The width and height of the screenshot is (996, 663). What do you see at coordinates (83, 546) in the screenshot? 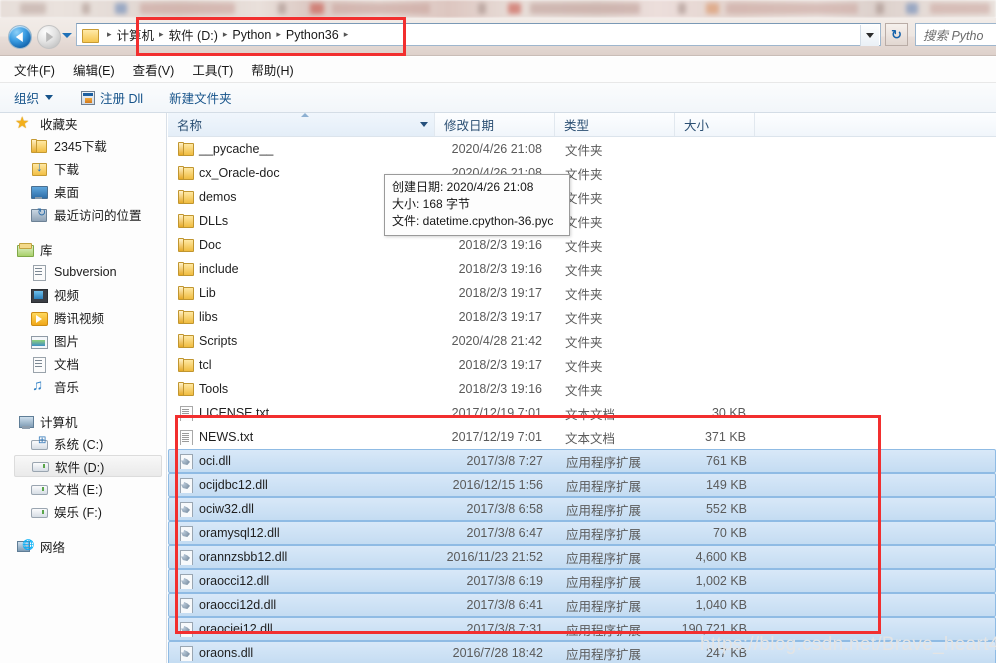
I see `sidebar-group-network: 网络` at bounding box center [83, 546].